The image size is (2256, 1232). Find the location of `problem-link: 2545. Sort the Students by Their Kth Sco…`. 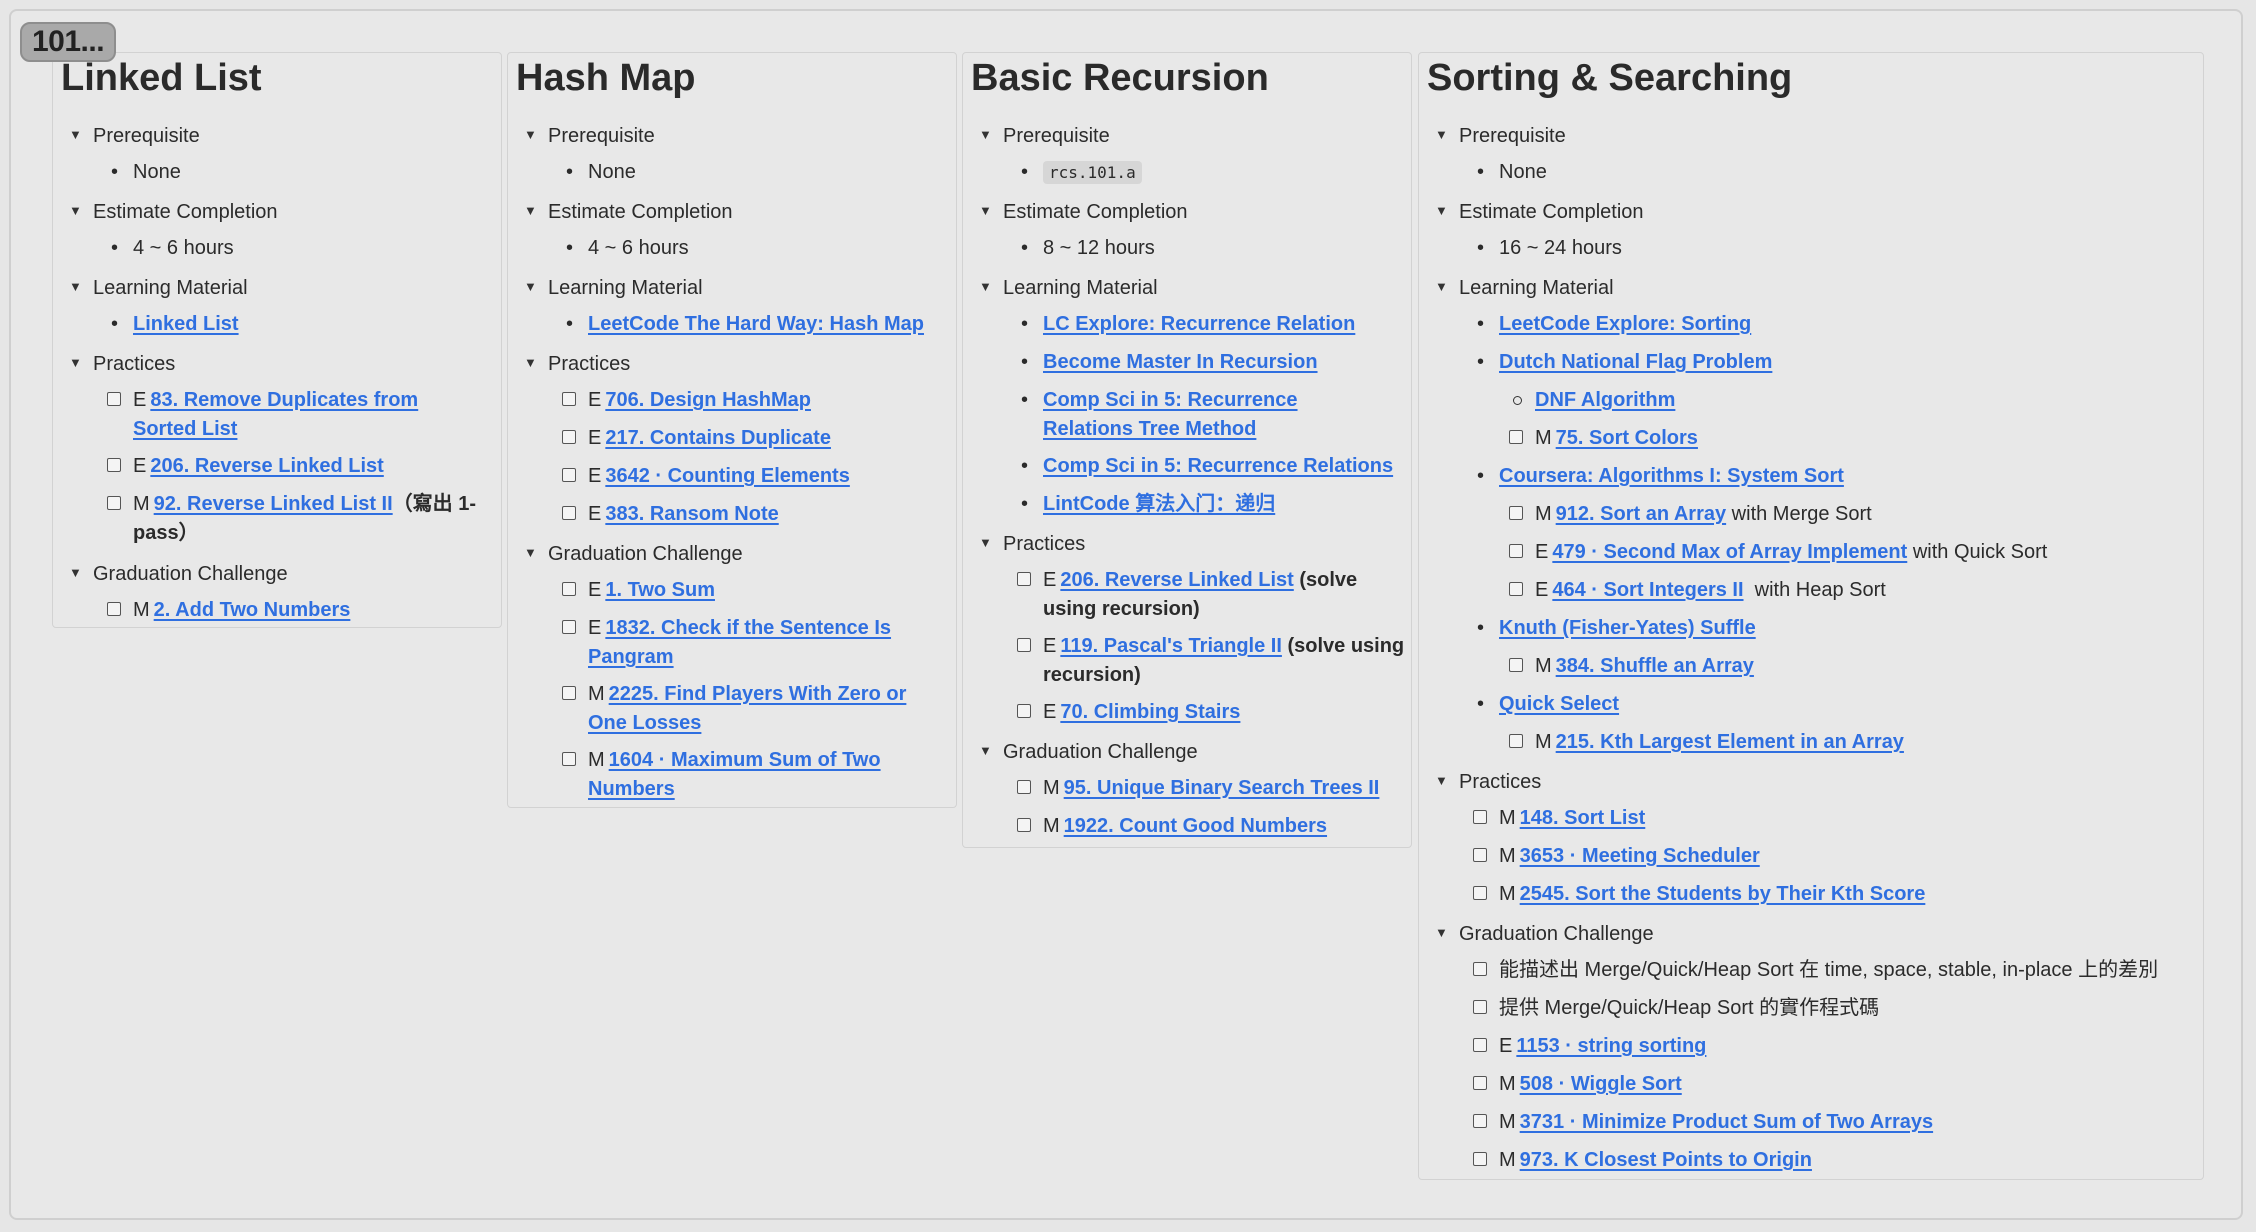

problem-link: 2545. Sort the Students by Their Kth Sco… is located at coordinates (1723, 894).